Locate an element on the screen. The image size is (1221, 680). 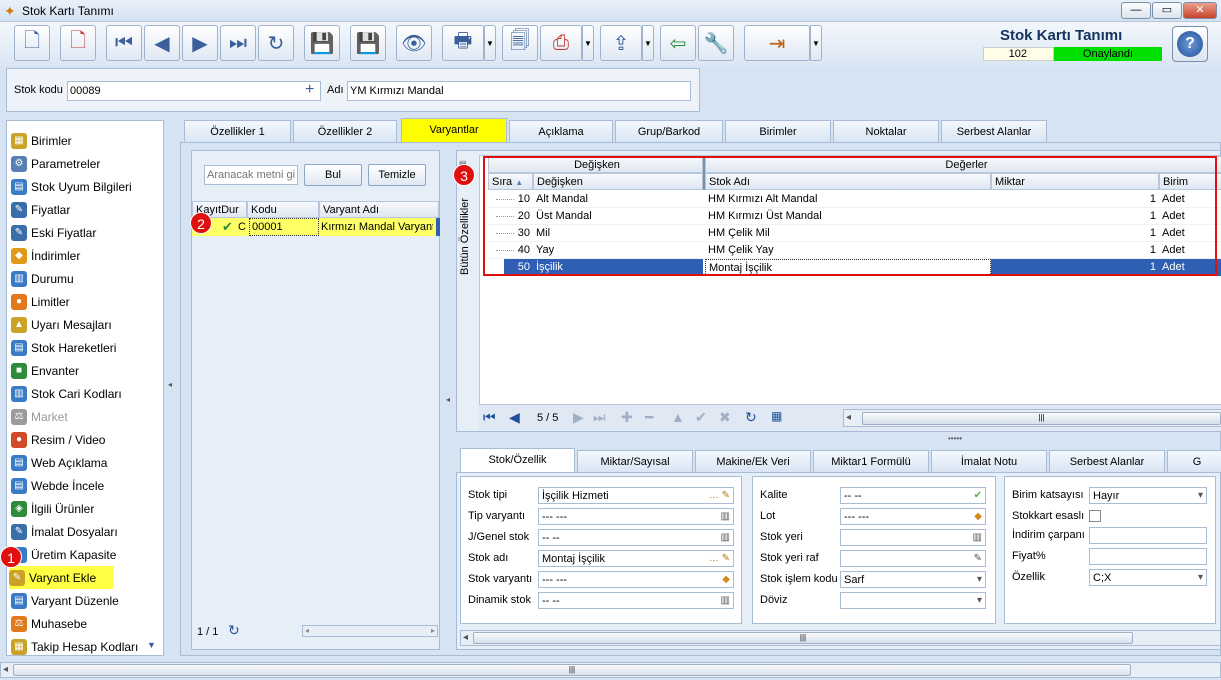
last-record-icon: ⏭ is located at coordinates (238, 43).